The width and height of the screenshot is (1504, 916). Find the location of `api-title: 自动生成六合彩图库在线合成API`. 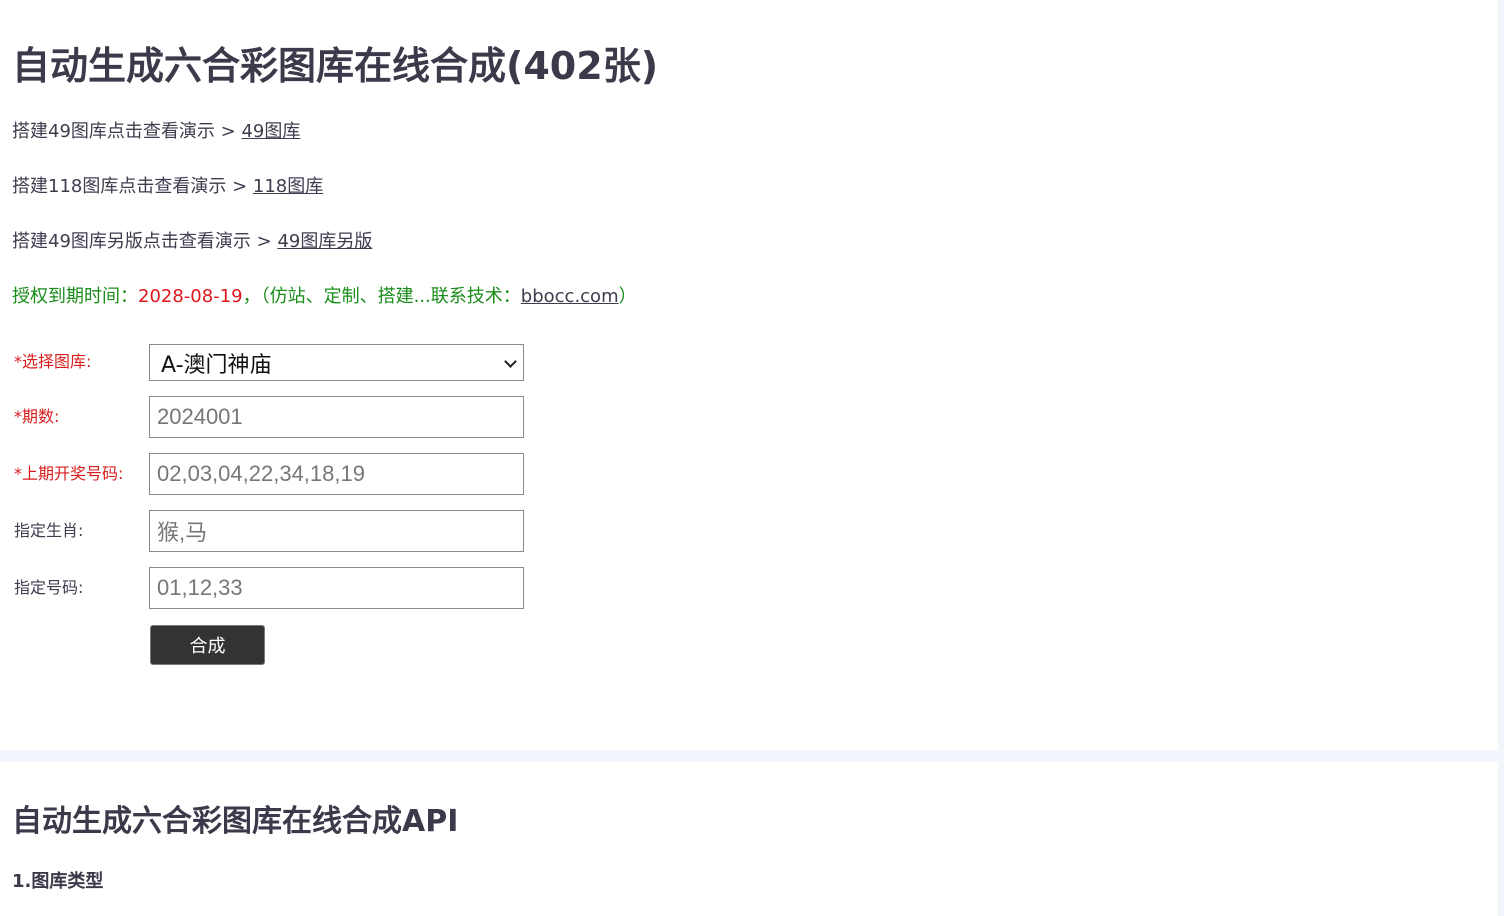

api-title: 自动生成六合彩图库在线合成API is located at coordinates (235, 821).